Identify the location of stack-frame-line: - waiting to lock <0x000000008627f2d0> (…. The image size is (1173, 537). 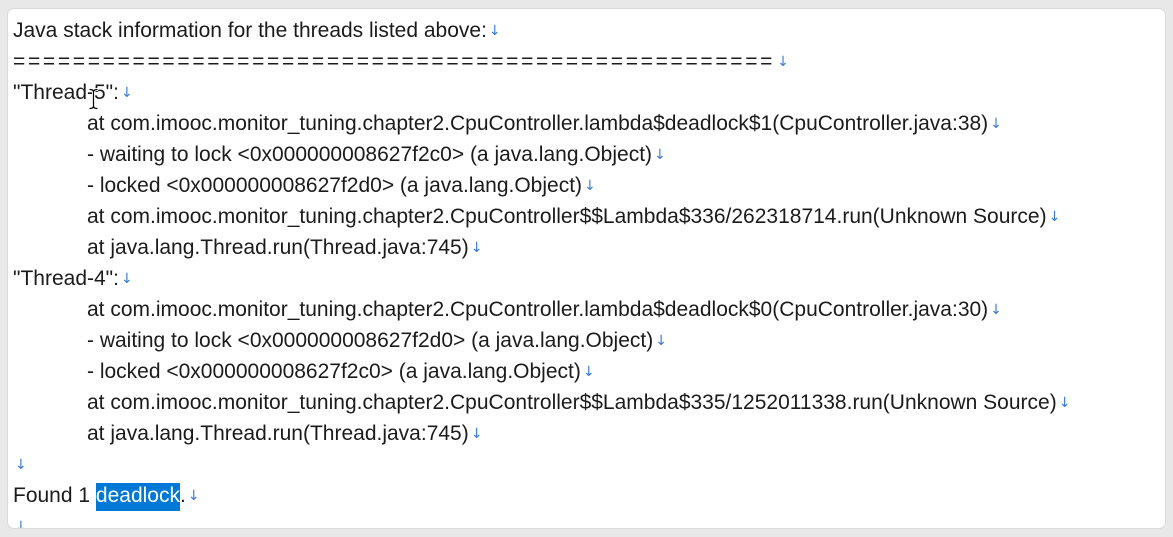
(588, 340).